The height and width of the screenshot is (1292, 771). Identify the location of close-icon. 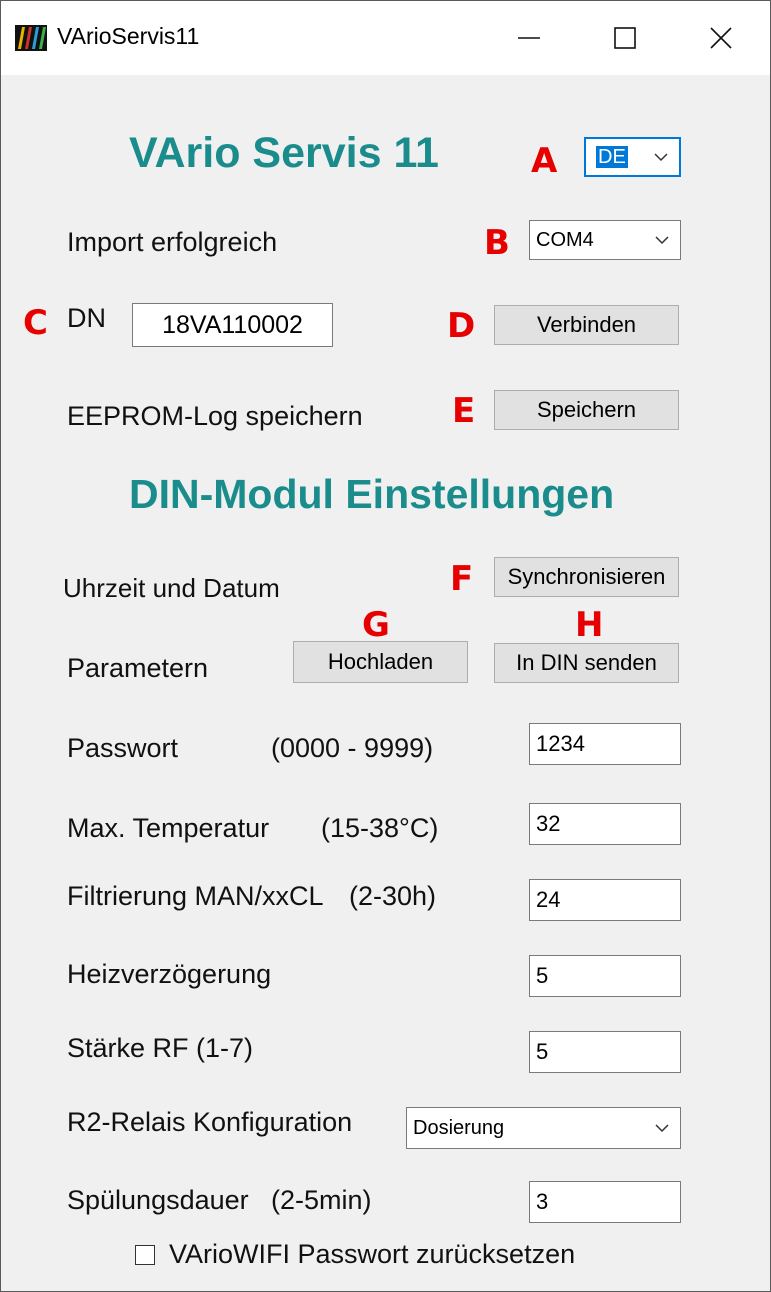
(721, 38).